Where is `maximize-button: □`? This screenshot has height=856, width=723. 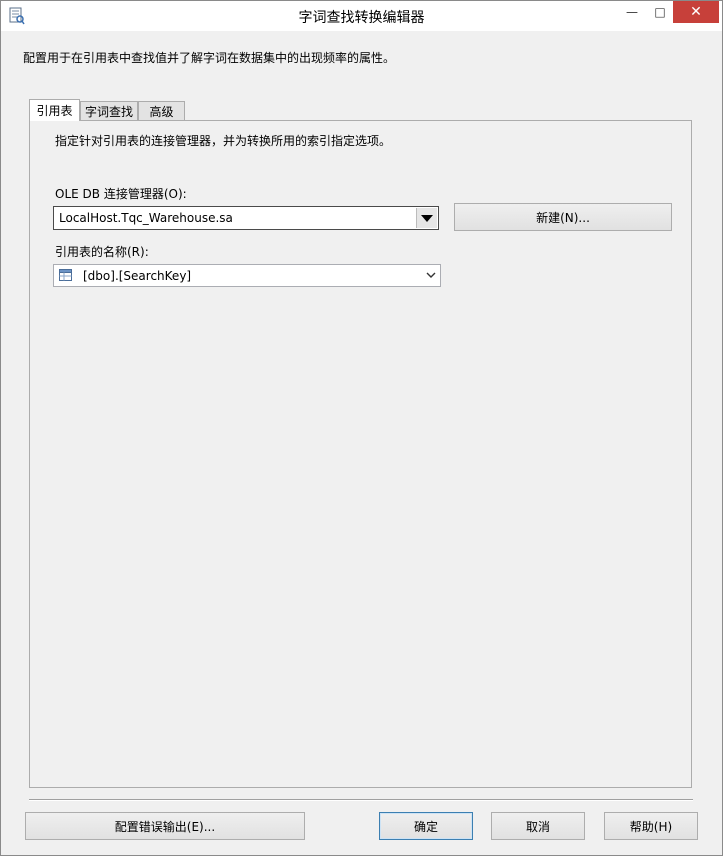 maximize-button: □ is located at coordinates (660, 12).